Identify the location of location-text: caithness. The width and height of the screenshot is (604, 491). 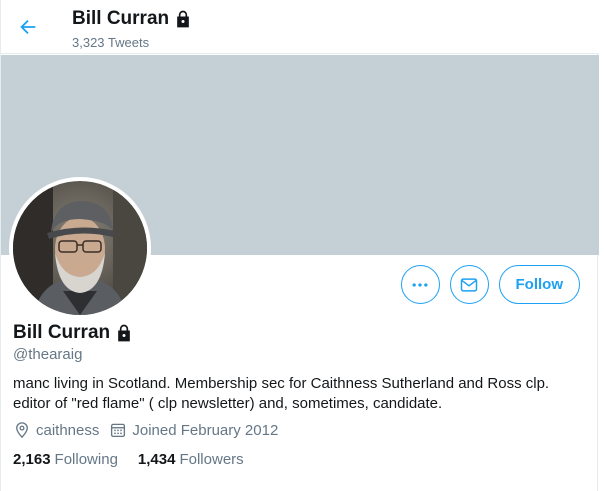
(68, 430).